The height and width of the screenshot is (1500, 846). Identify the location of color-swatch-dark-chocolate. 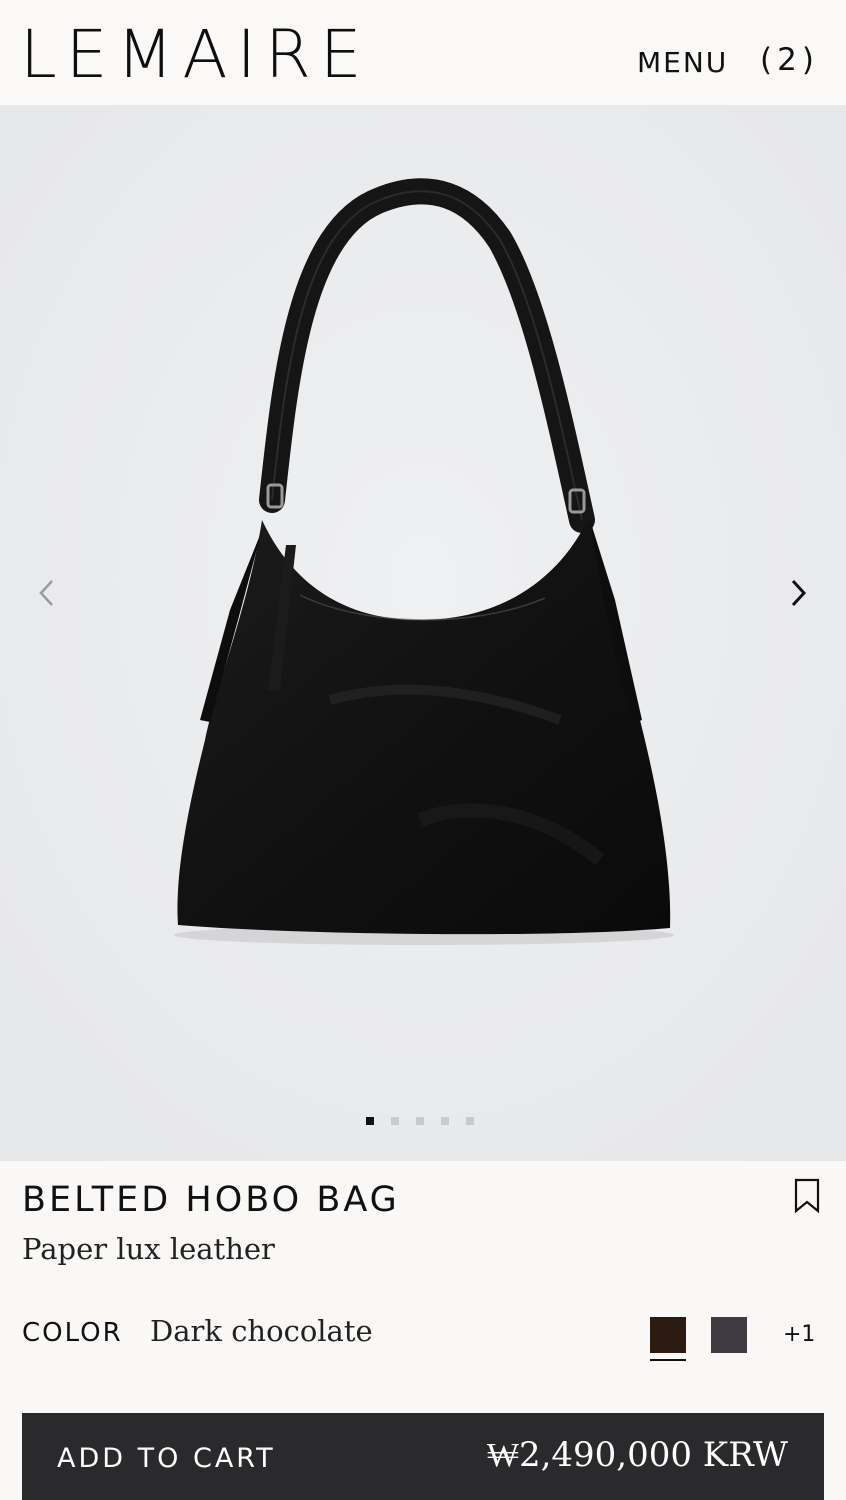
(668, 1335).